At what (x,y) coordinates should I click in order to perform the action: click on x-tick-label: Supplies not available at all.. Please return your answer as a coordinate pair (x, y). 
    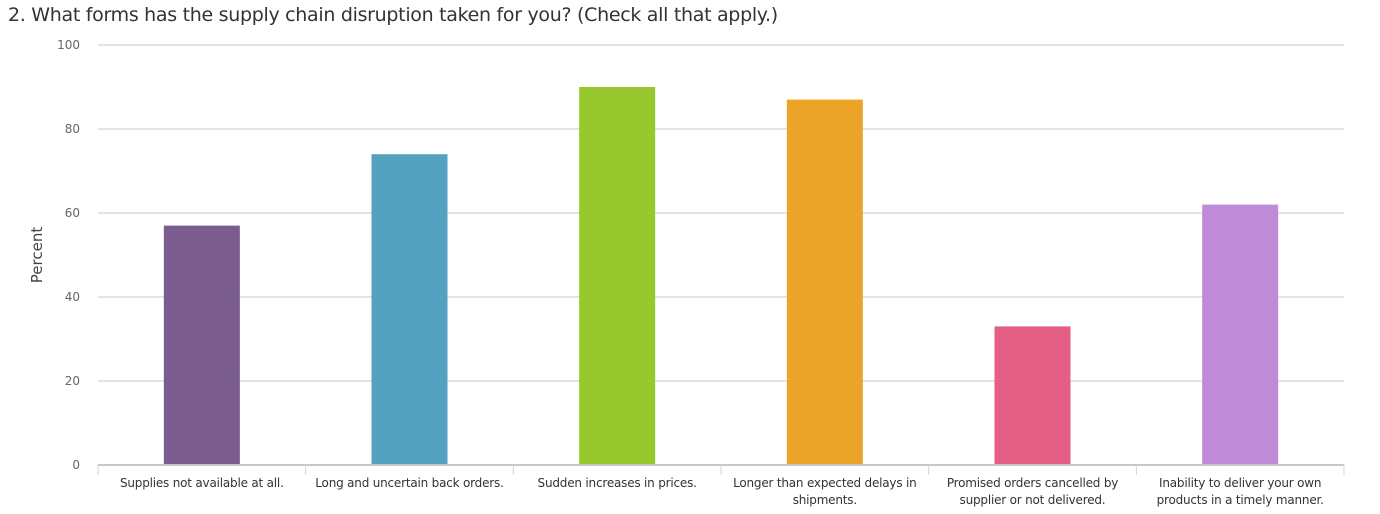
    Looking at the image, I should click on (201, 483).